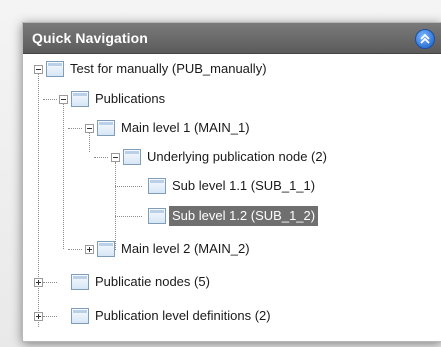 Image resolution: width=441 pixels, height=347 pixels. Describe the element at coordinates (183, 316) in the screenshot. I see `tree-node-publication-level-definitions: Publication level definitions (2)` at that location.